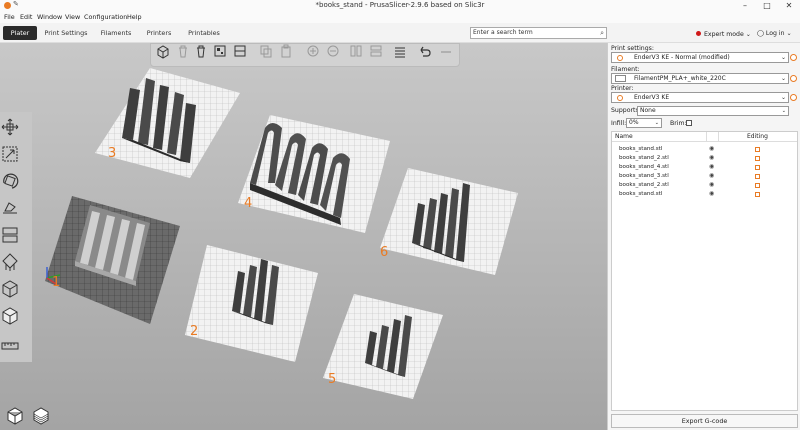 The height and width of the screenshot is (430, 800). I want to click on menu-bar: File Edit Window View Configuration Help, so click(400, 17).